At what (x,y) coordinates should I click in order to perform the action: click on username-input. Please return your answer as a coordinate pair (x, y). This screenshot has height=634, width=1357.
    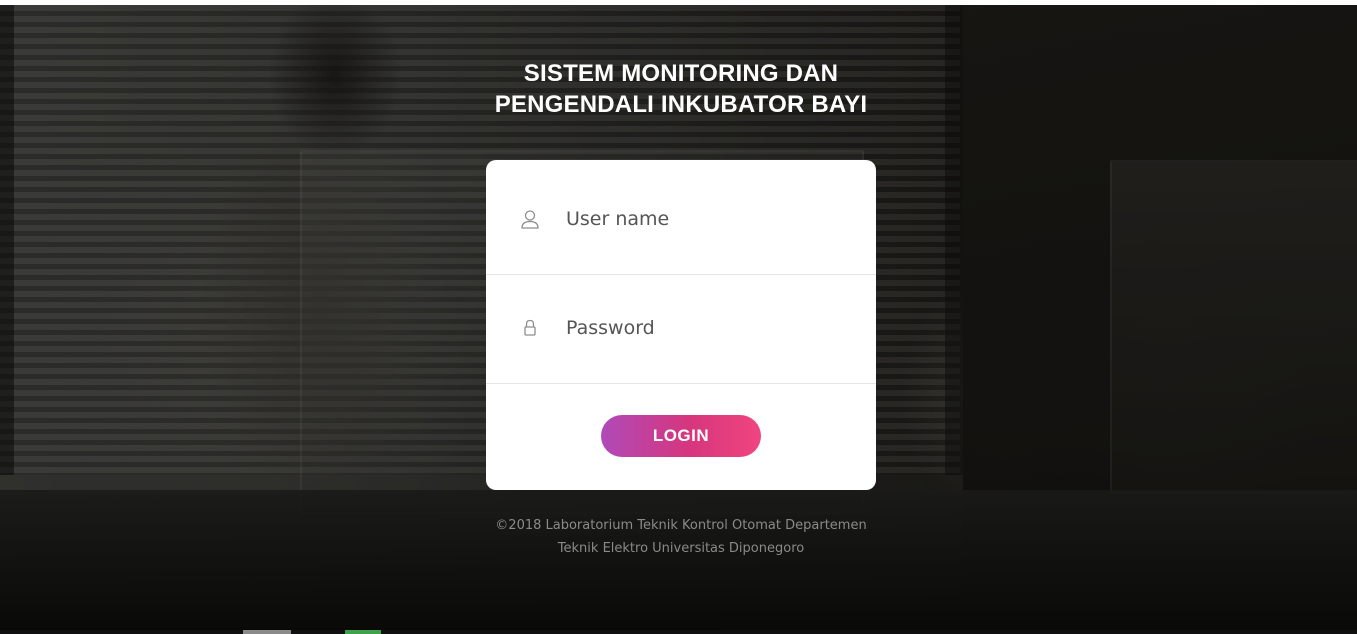
    Looking at the image, I should click on (711, 219).